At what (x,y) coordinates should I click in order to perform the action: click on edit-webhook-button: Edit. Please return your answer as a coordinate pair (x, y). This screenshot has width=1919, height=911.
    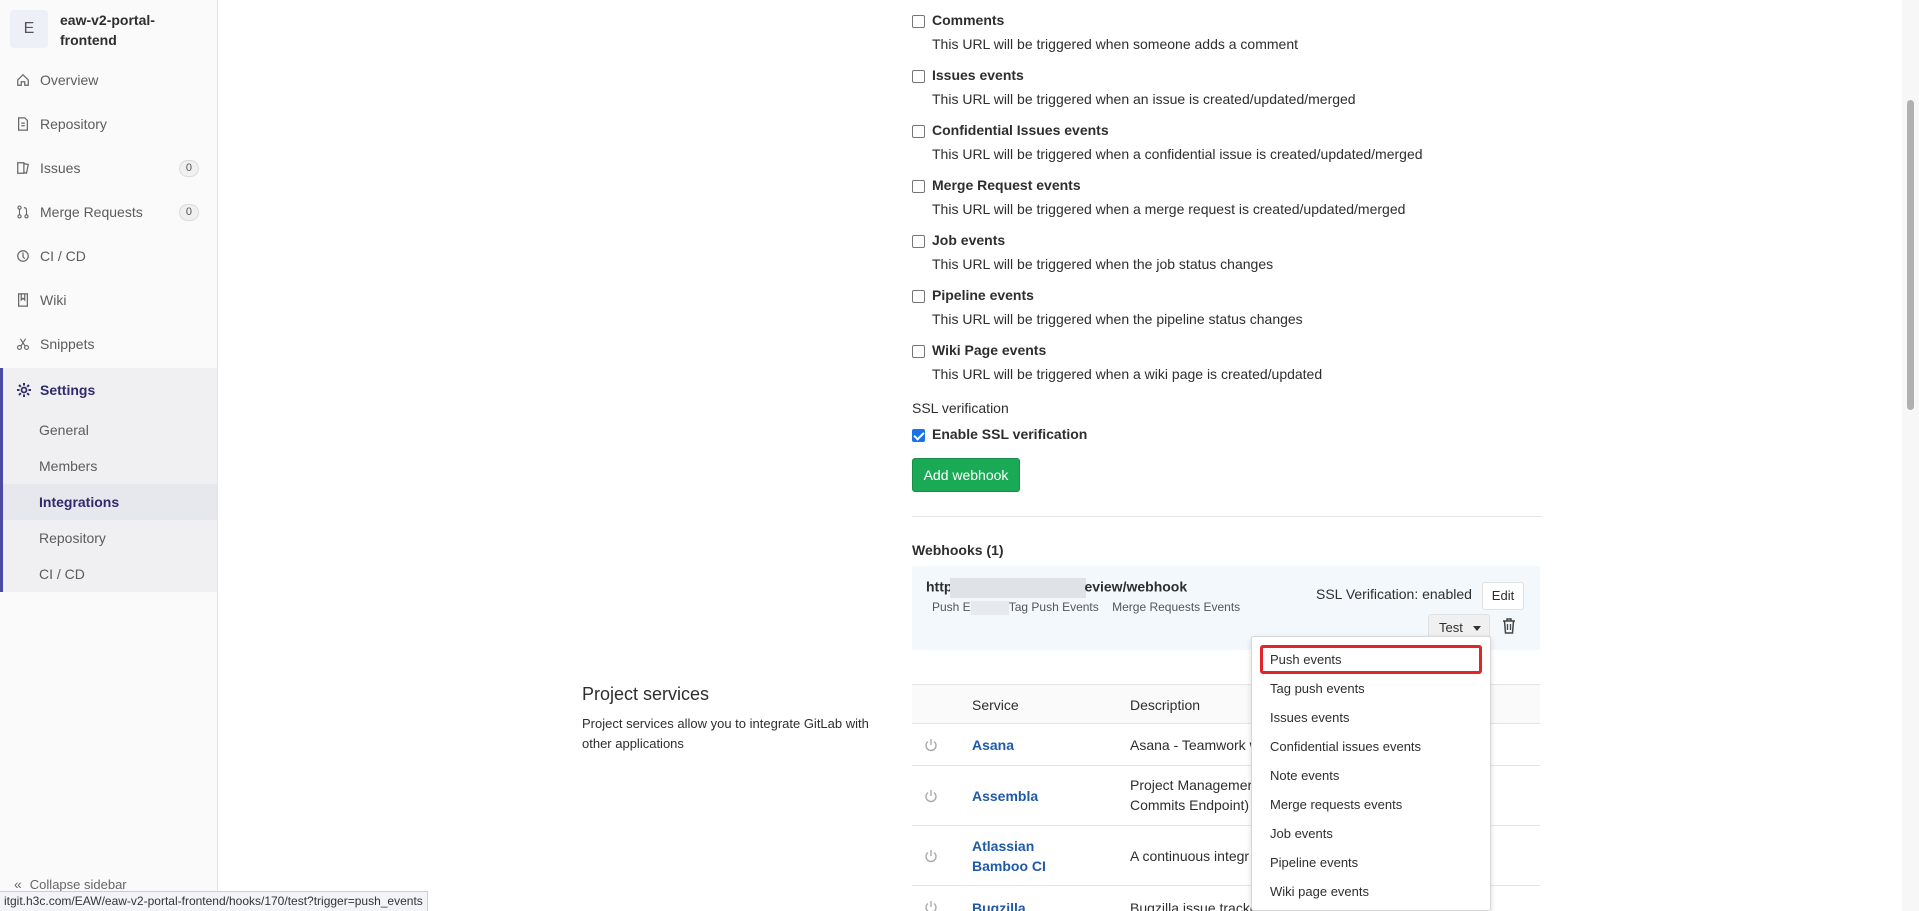
    Looking at the image, I should click on (1503, 596).